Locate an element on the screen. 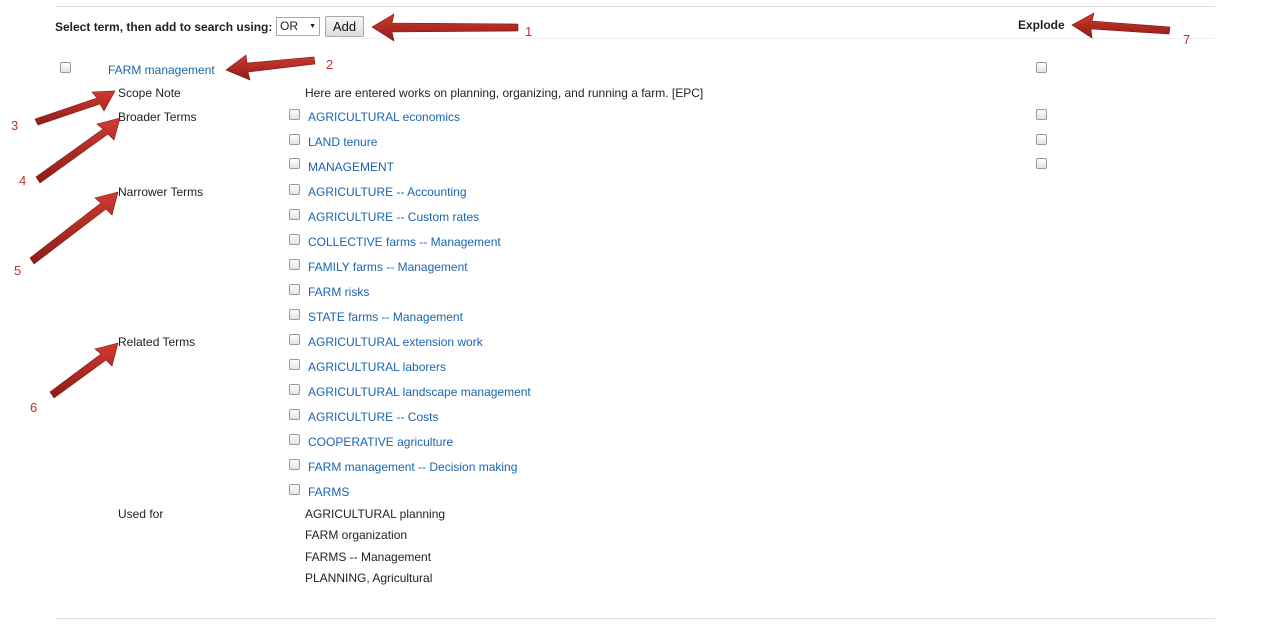  annotation-number-7: 7 is located at coordinates (1187, 39).